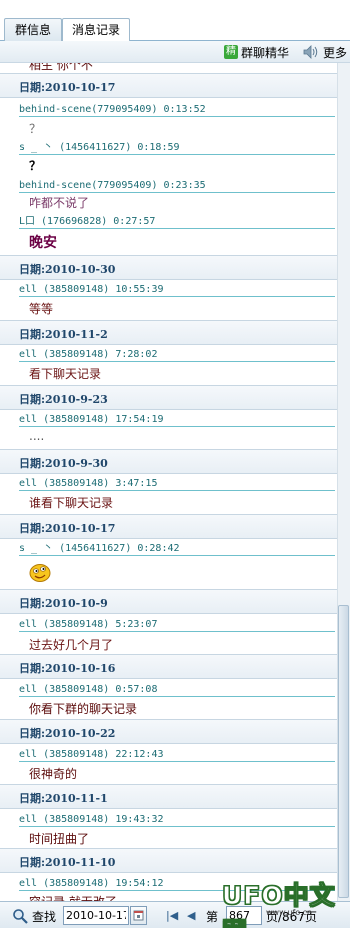 This screenshot has width=350, height=928. What do you see at coordinates (59, 839) in the screenshot?
I see `message-text: 时间扭曲了` at bounding box center [59, 839].